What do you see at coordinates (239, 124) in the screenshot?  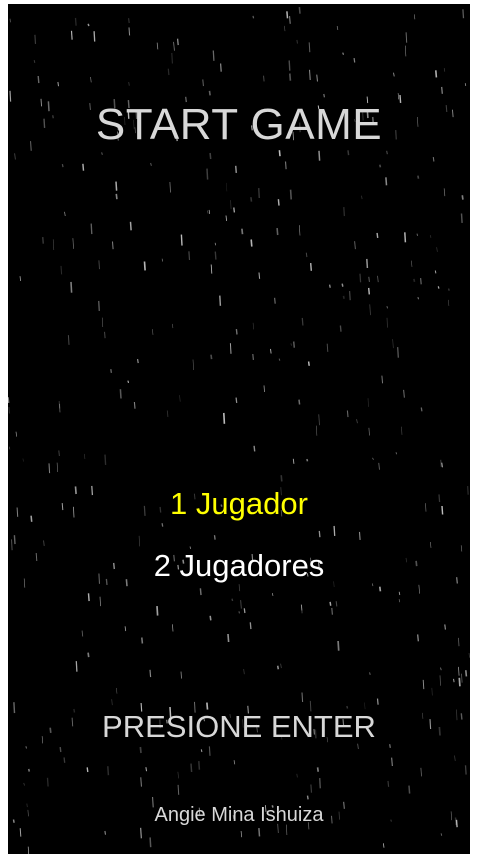 I see `start-game-title: START GAME` at bounding box center [239, 124].